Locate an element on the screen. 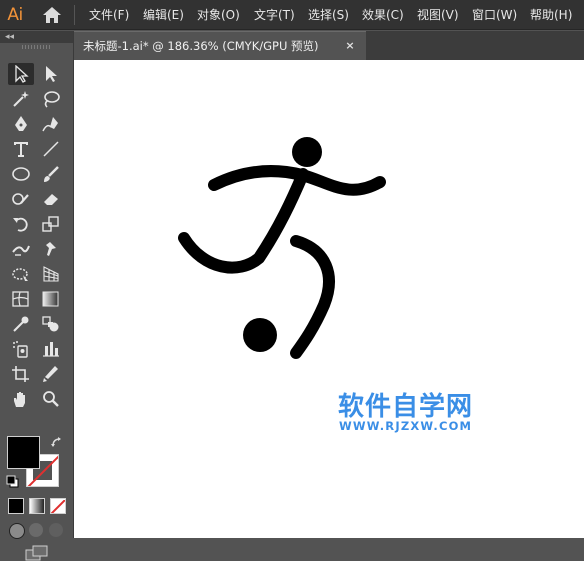 The image size is (584, 561). home-icon is located at coordinates (52, 15).